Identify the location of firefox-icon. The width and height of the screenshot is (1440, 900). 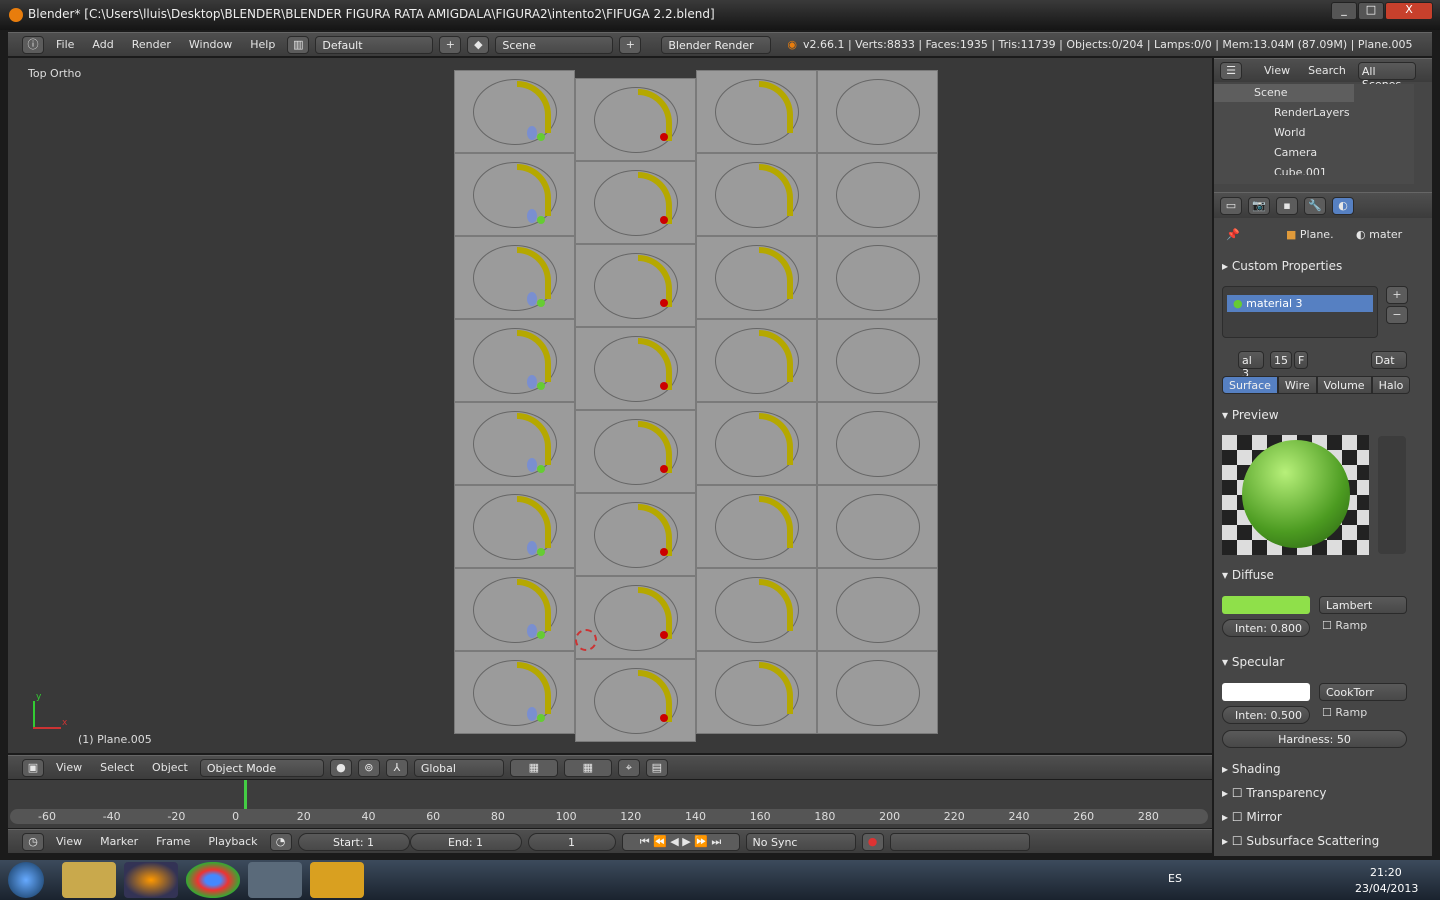
(151, 880).